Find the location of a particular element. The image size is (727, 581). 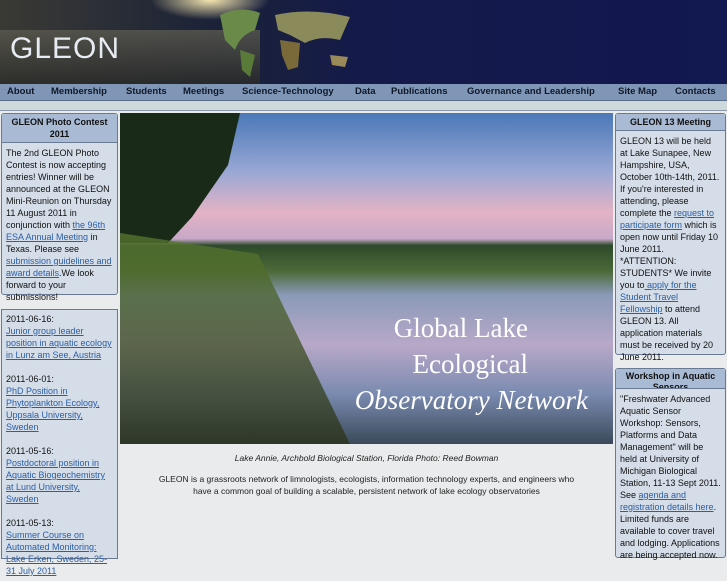

news-date: 2011-05-16: is located at coordinates (30, 451).